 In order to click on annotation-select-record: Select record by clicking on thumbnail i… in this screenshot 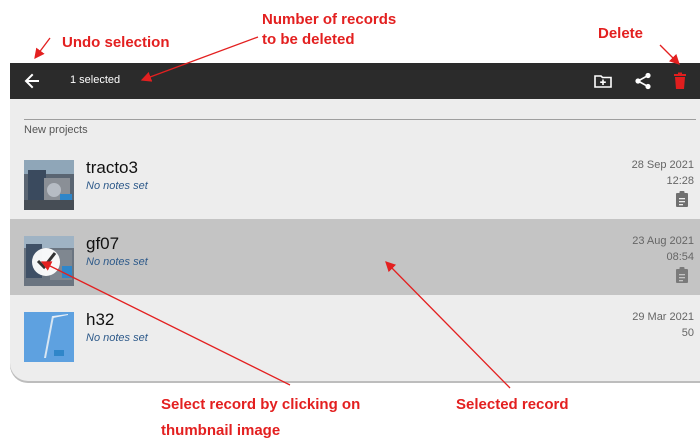, I will do `click(260, 418)`.